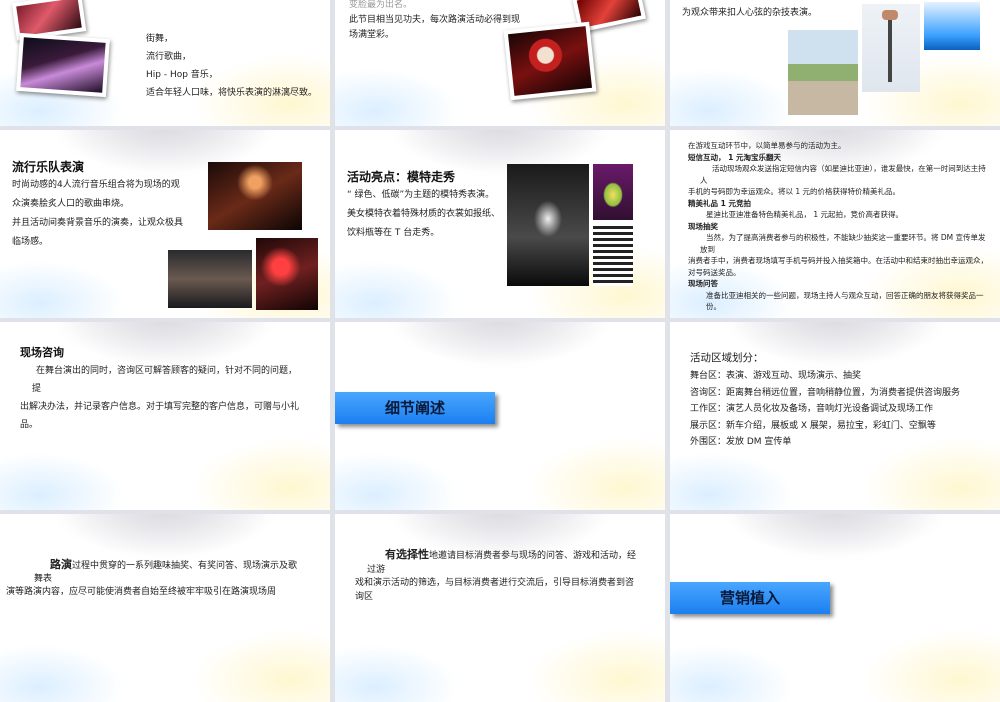 This screenshot has height=702, width=1000. What do you see at coordinates (210, 279) in the screenshot?
I see `band-photo-group` at bounding box center [210, 279].